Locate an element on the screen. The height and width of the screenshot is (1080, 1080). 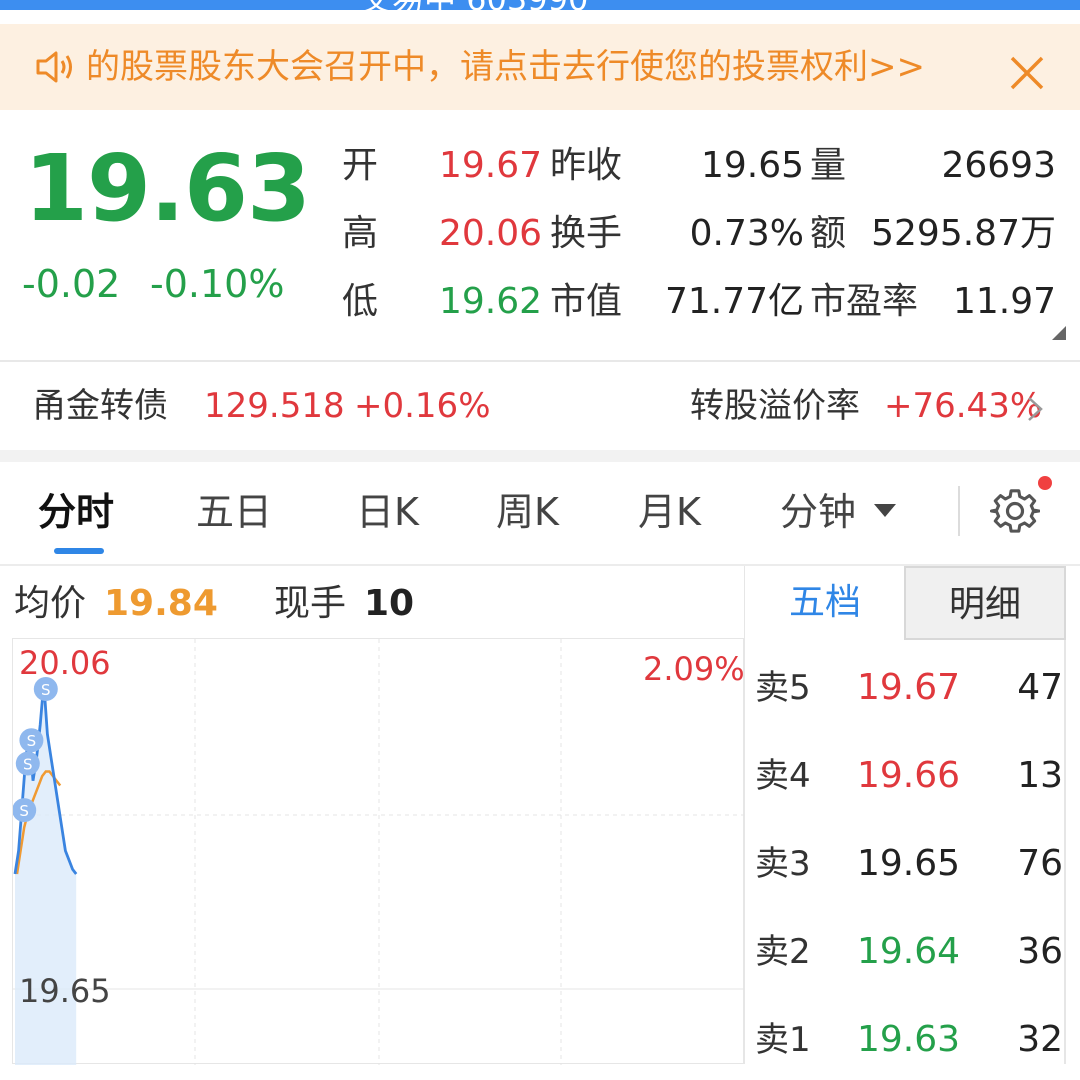
price-change: -0.02 is located at coordinates (71, 284).